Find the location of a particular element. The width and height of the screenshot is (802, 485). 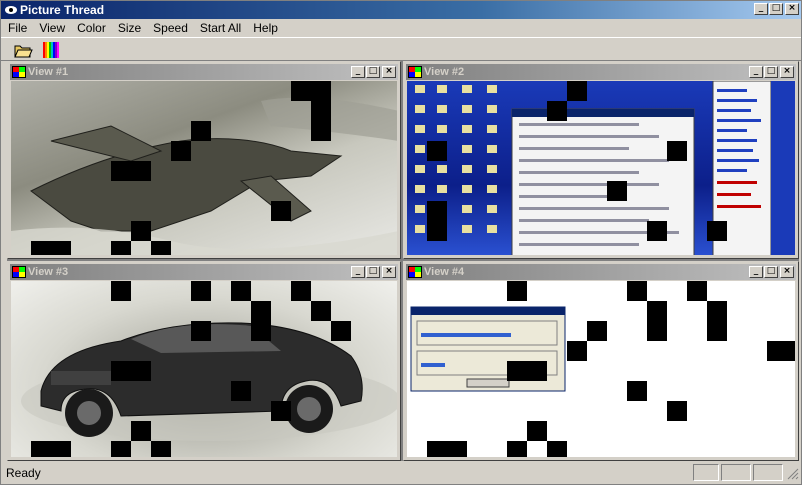

status-text: Ready is located at coordinates (23, 473).